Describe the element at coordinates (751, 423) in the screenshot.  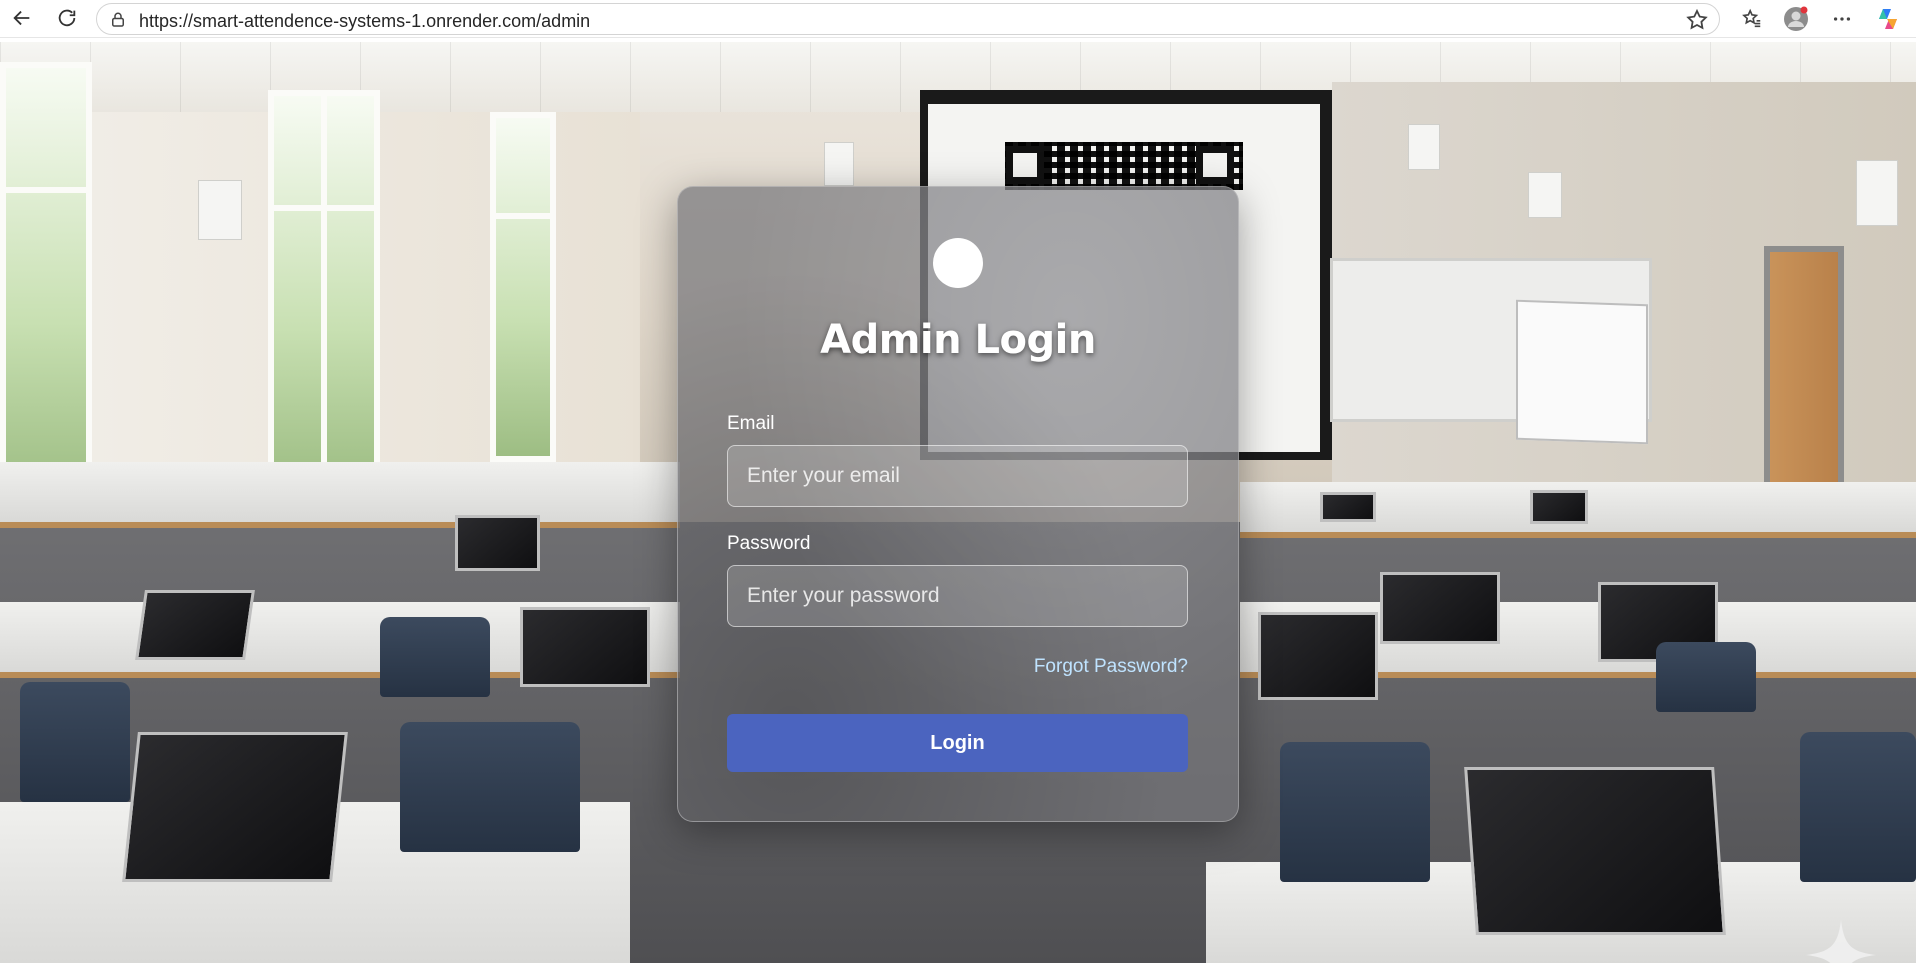
I see `email-label: Email` at that location.